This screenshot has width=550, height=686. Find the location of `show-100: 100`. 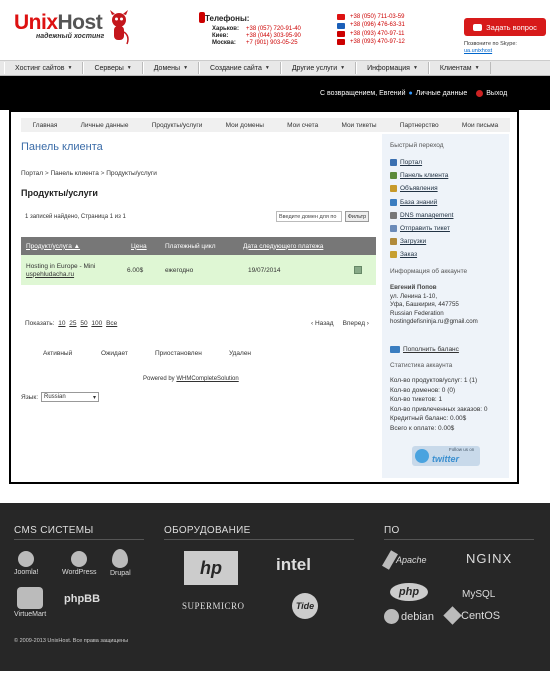

show-100: 100 is located at coordinates (96, 323).